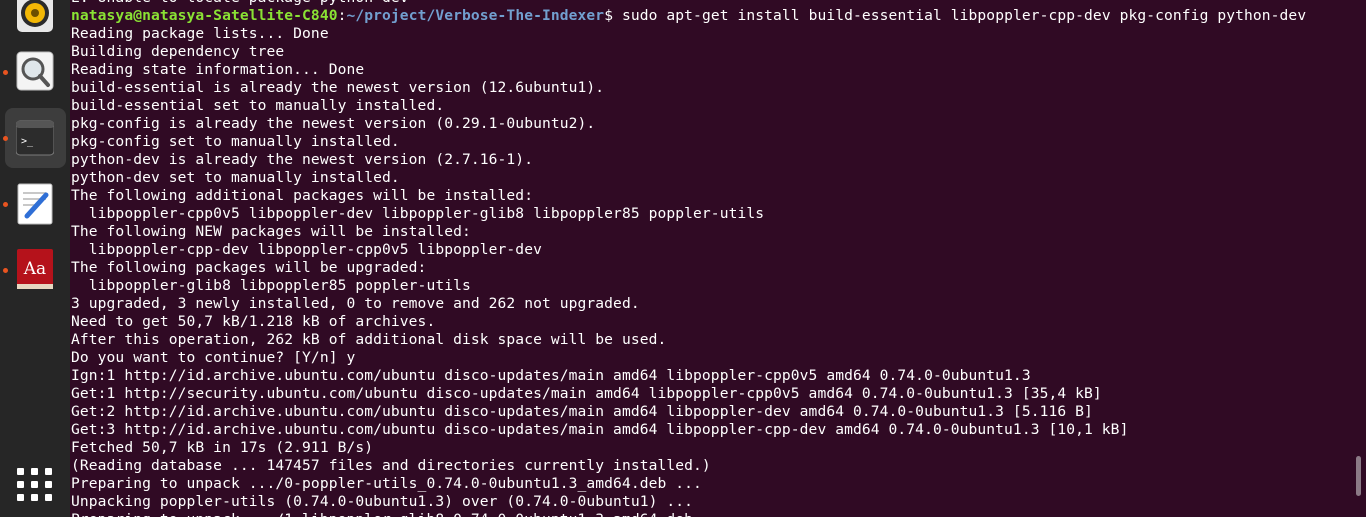 This screenshot has height=517, width=1366. Describe the element at coordinates (35, 17) in the screenshot. I see `speaker-icon` at that location.